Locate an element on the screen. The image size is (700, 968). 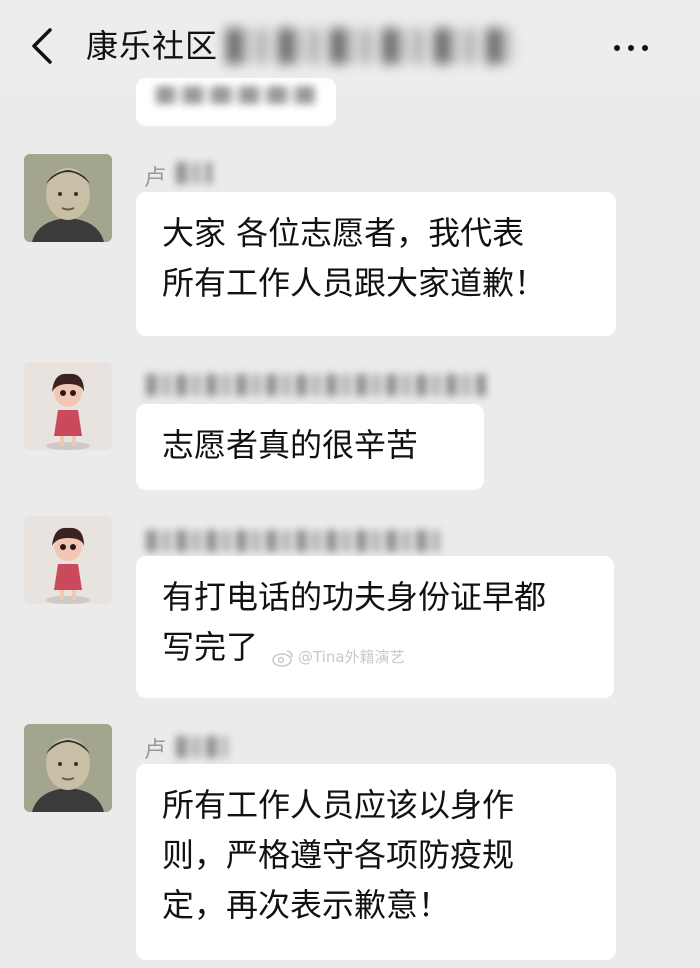
watermark: @Tina外籍演艺 is located at coordinates (338, 656).